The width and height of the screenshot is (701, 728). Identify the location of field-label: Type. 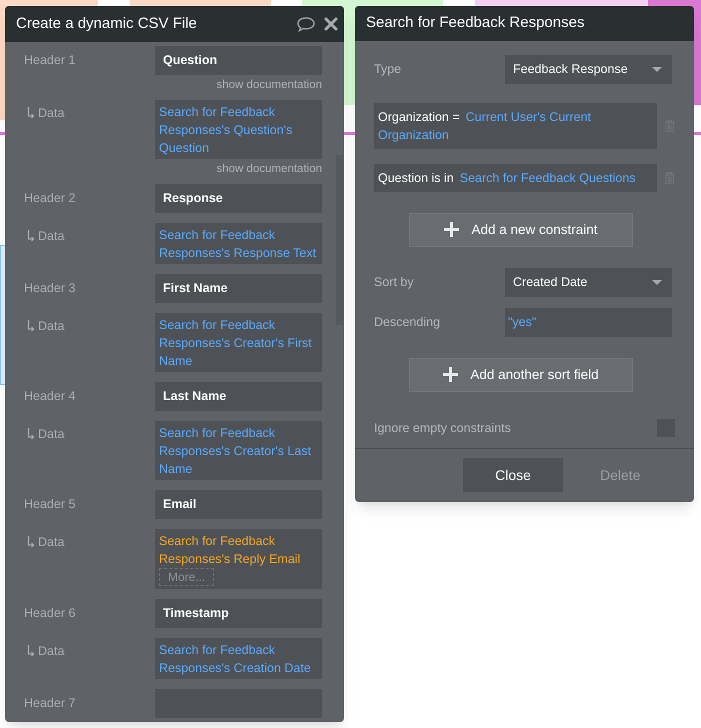
(388, 69).